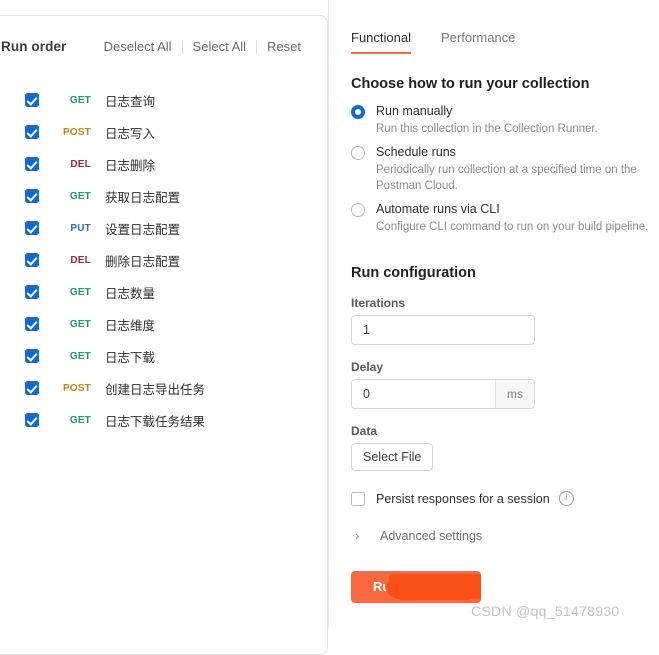 The height and width of the screenshot is (655, 659). Describe the element at coordinates (392, 457) in the screenshot. I see `select-file-button: Select File` at that location.